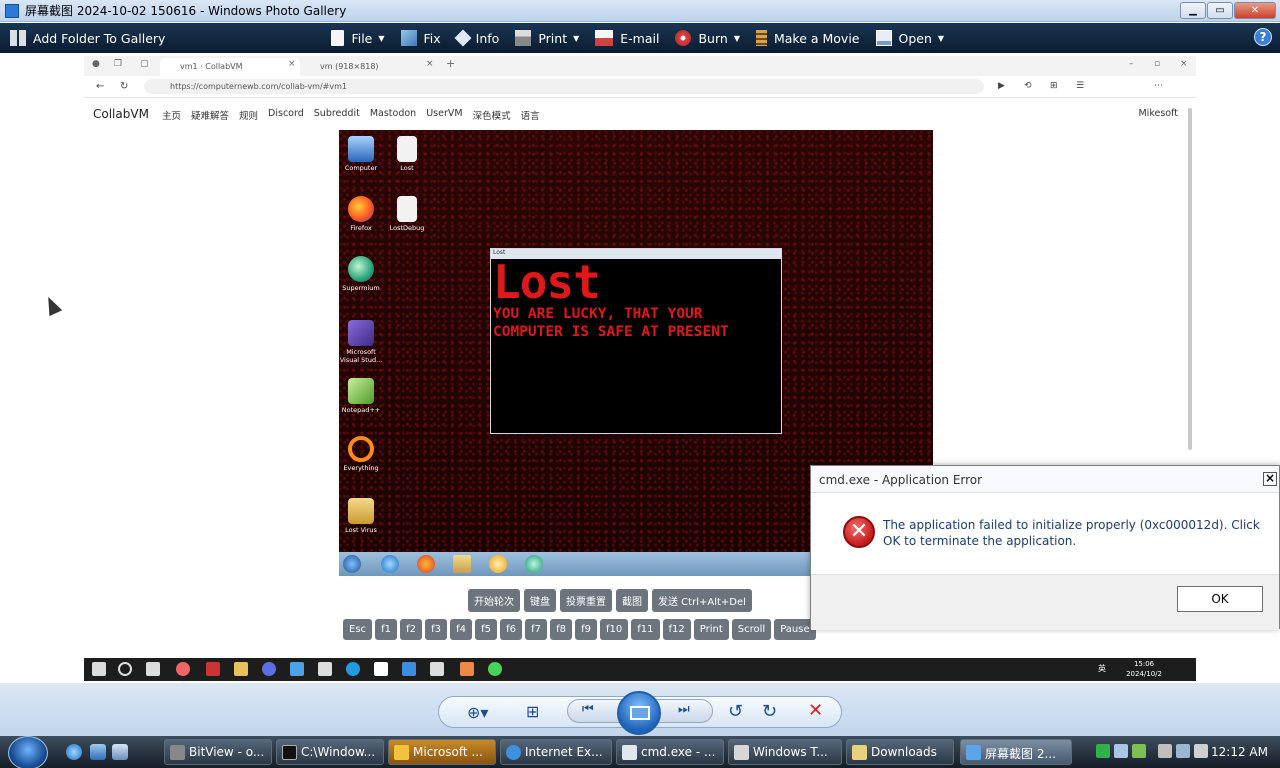 This screenshot has height=768, width=1280. I want to click on menu-rules: 规则, so click(248, 115).